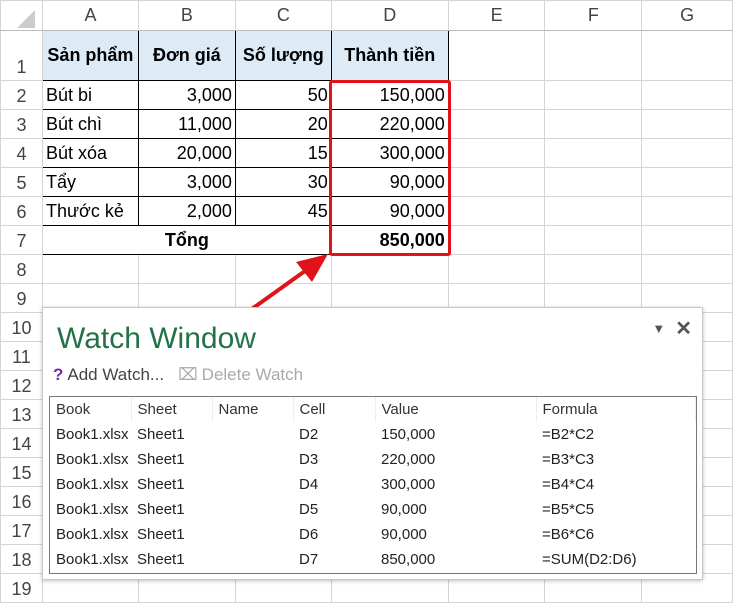  What do you see at coordinates (156, 338) in the screenshot?
I see `watch-window-title: Watch Window` at bounding box center [156, 338].